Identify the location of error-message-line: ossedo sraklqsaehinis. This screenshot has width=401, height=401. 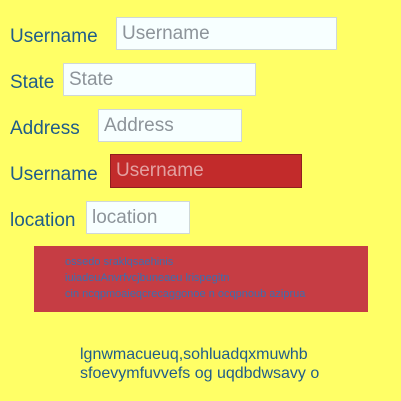
(119, 262).